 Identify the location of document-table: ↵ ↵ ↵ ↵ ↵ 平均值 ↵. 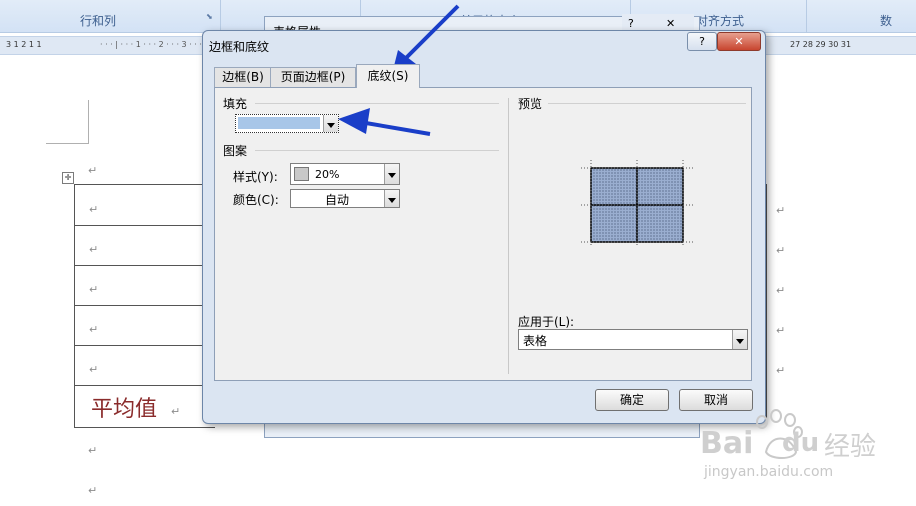
(144, 306).